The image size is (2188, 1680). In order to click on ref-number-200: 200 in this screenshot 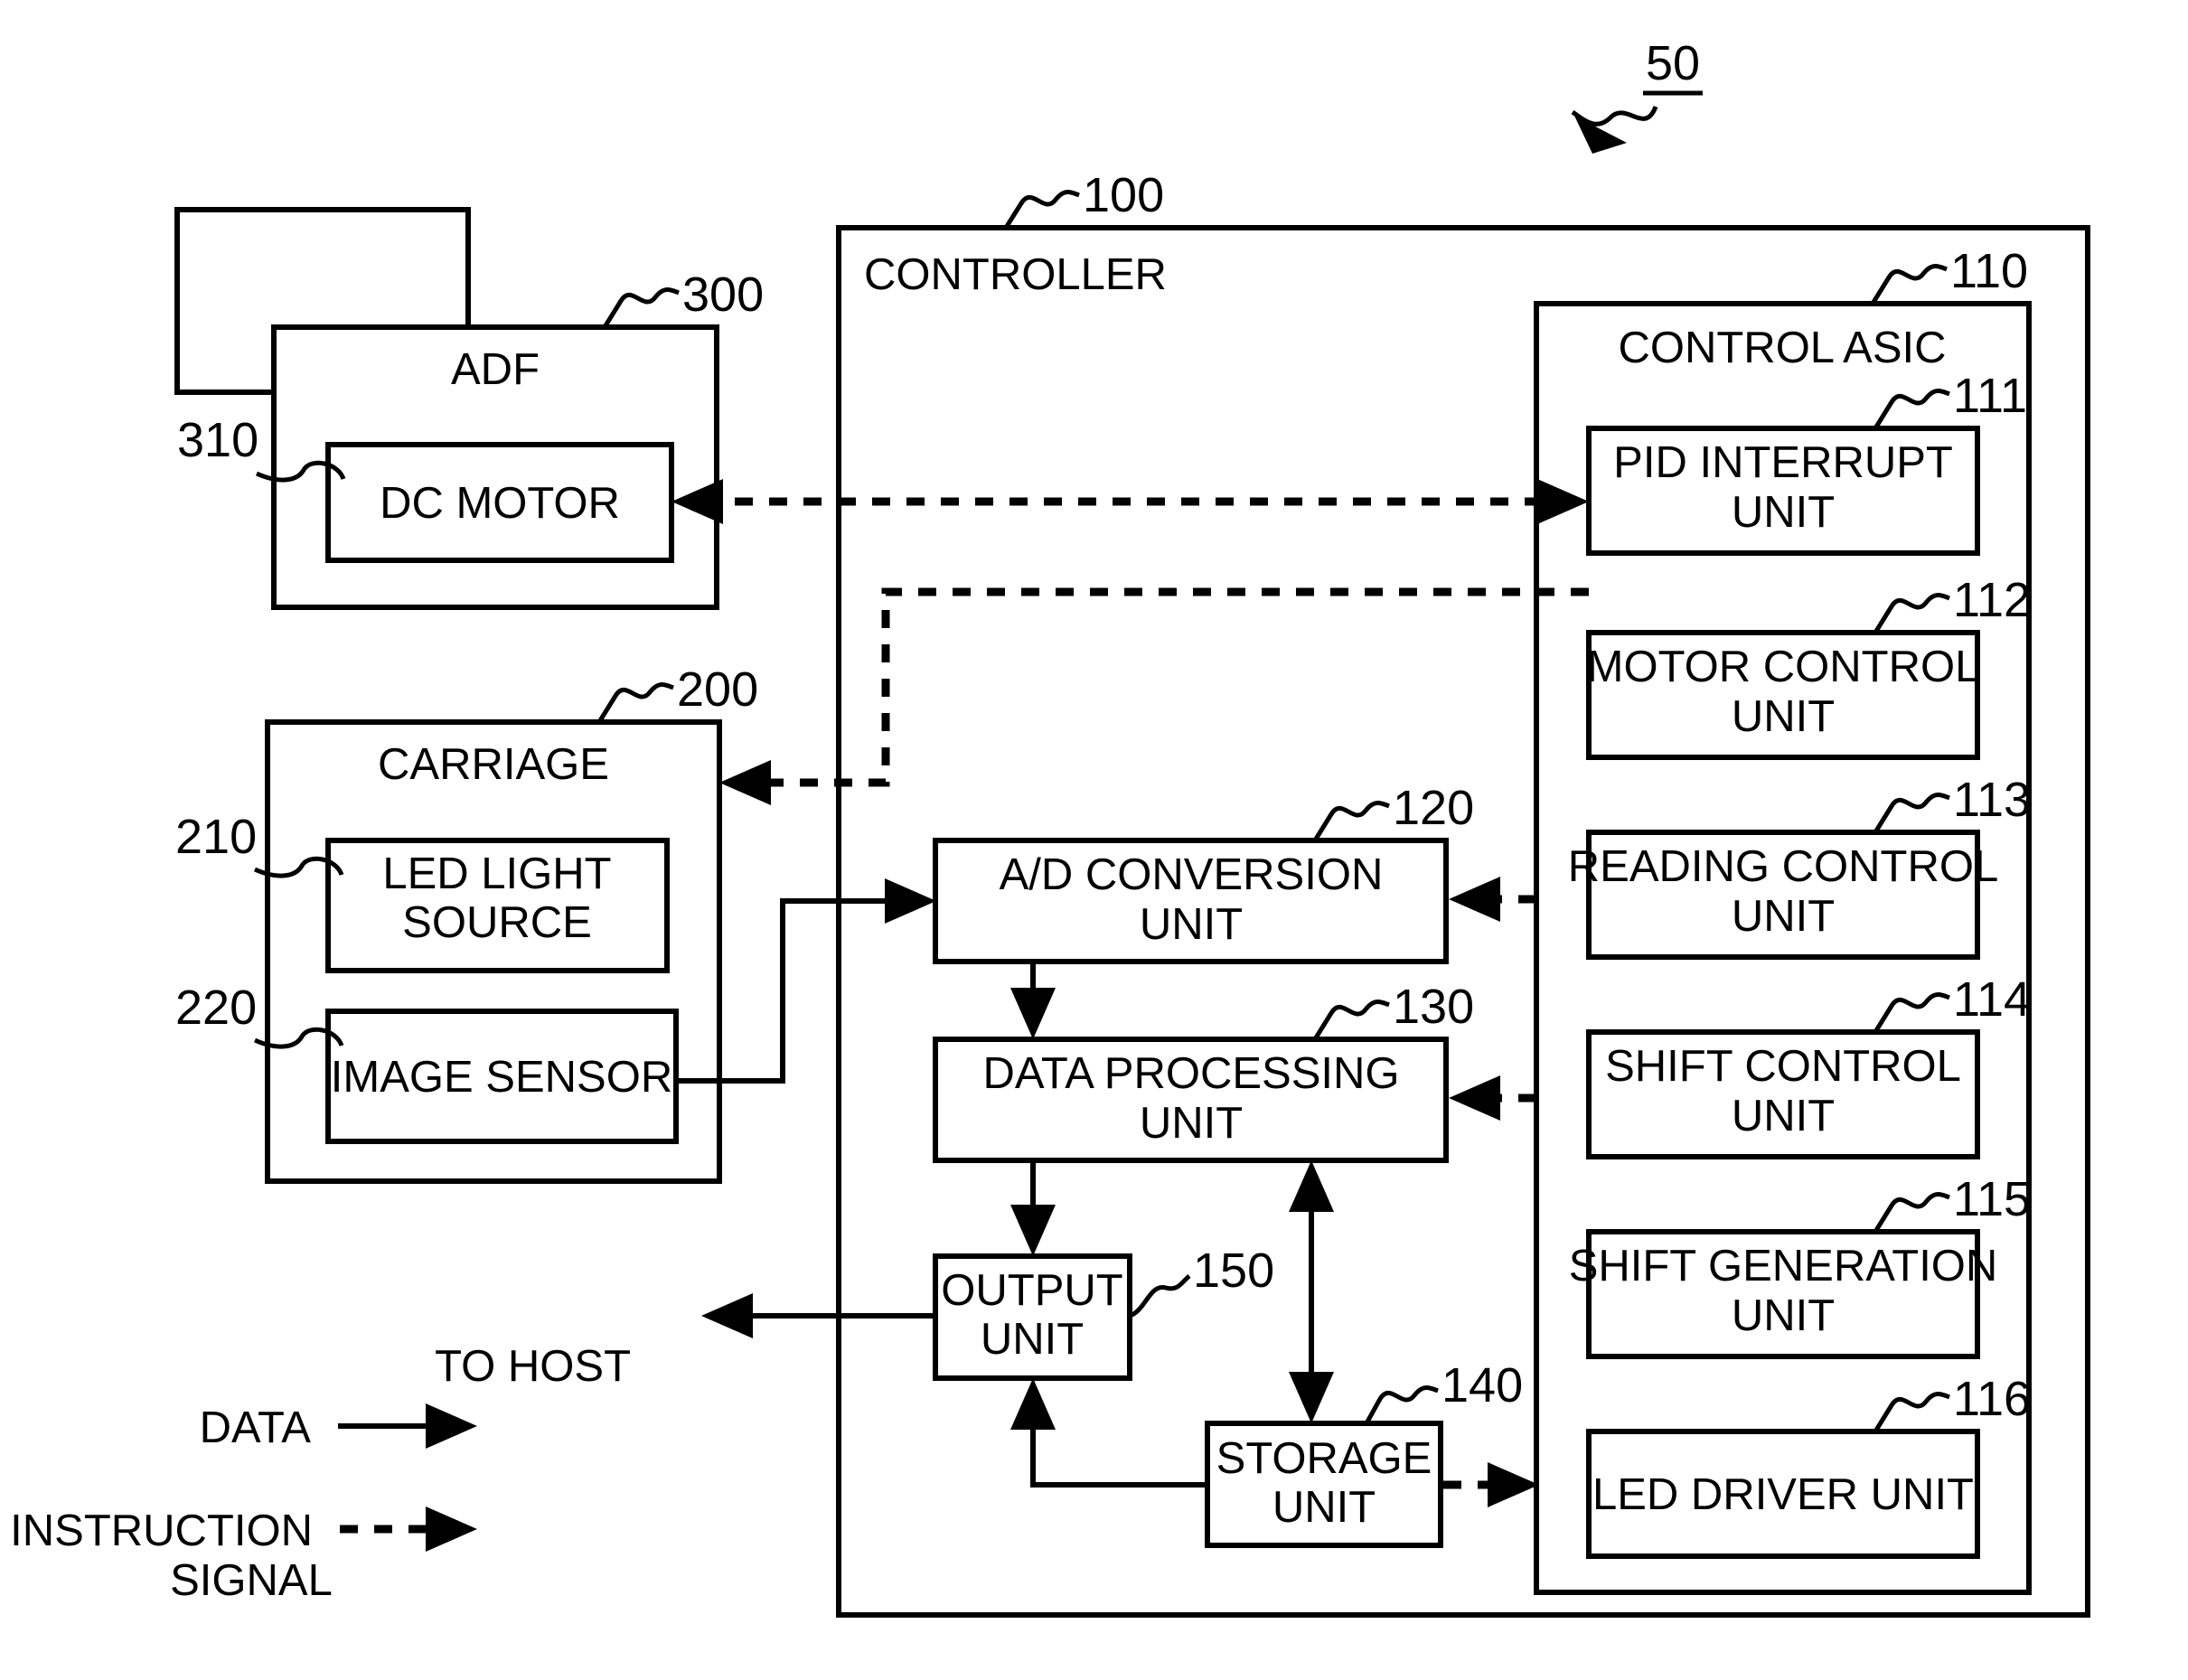, I will do `click(717, 689)`.